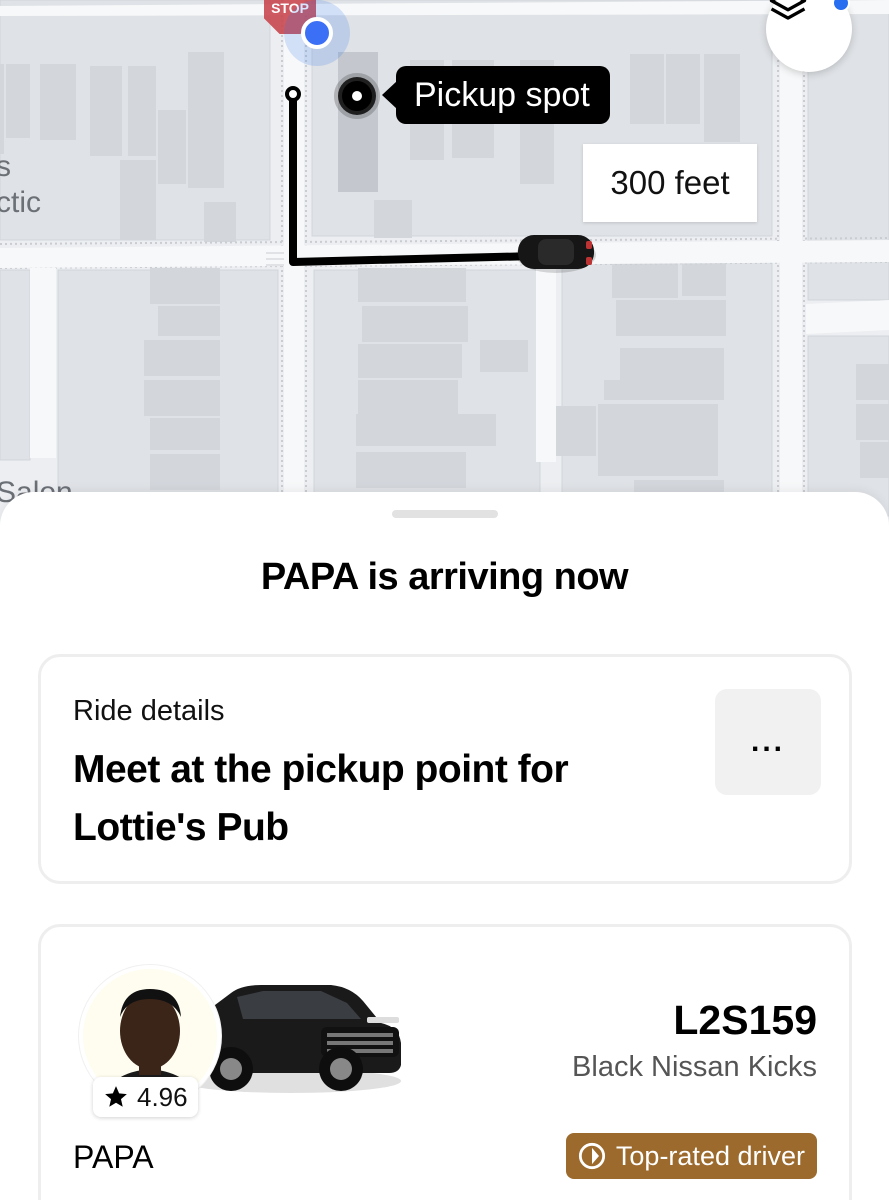  Describe the element at coordinates (162, 1096) in the screenshot. I see `driver-rating-value: 4.96` at that location.